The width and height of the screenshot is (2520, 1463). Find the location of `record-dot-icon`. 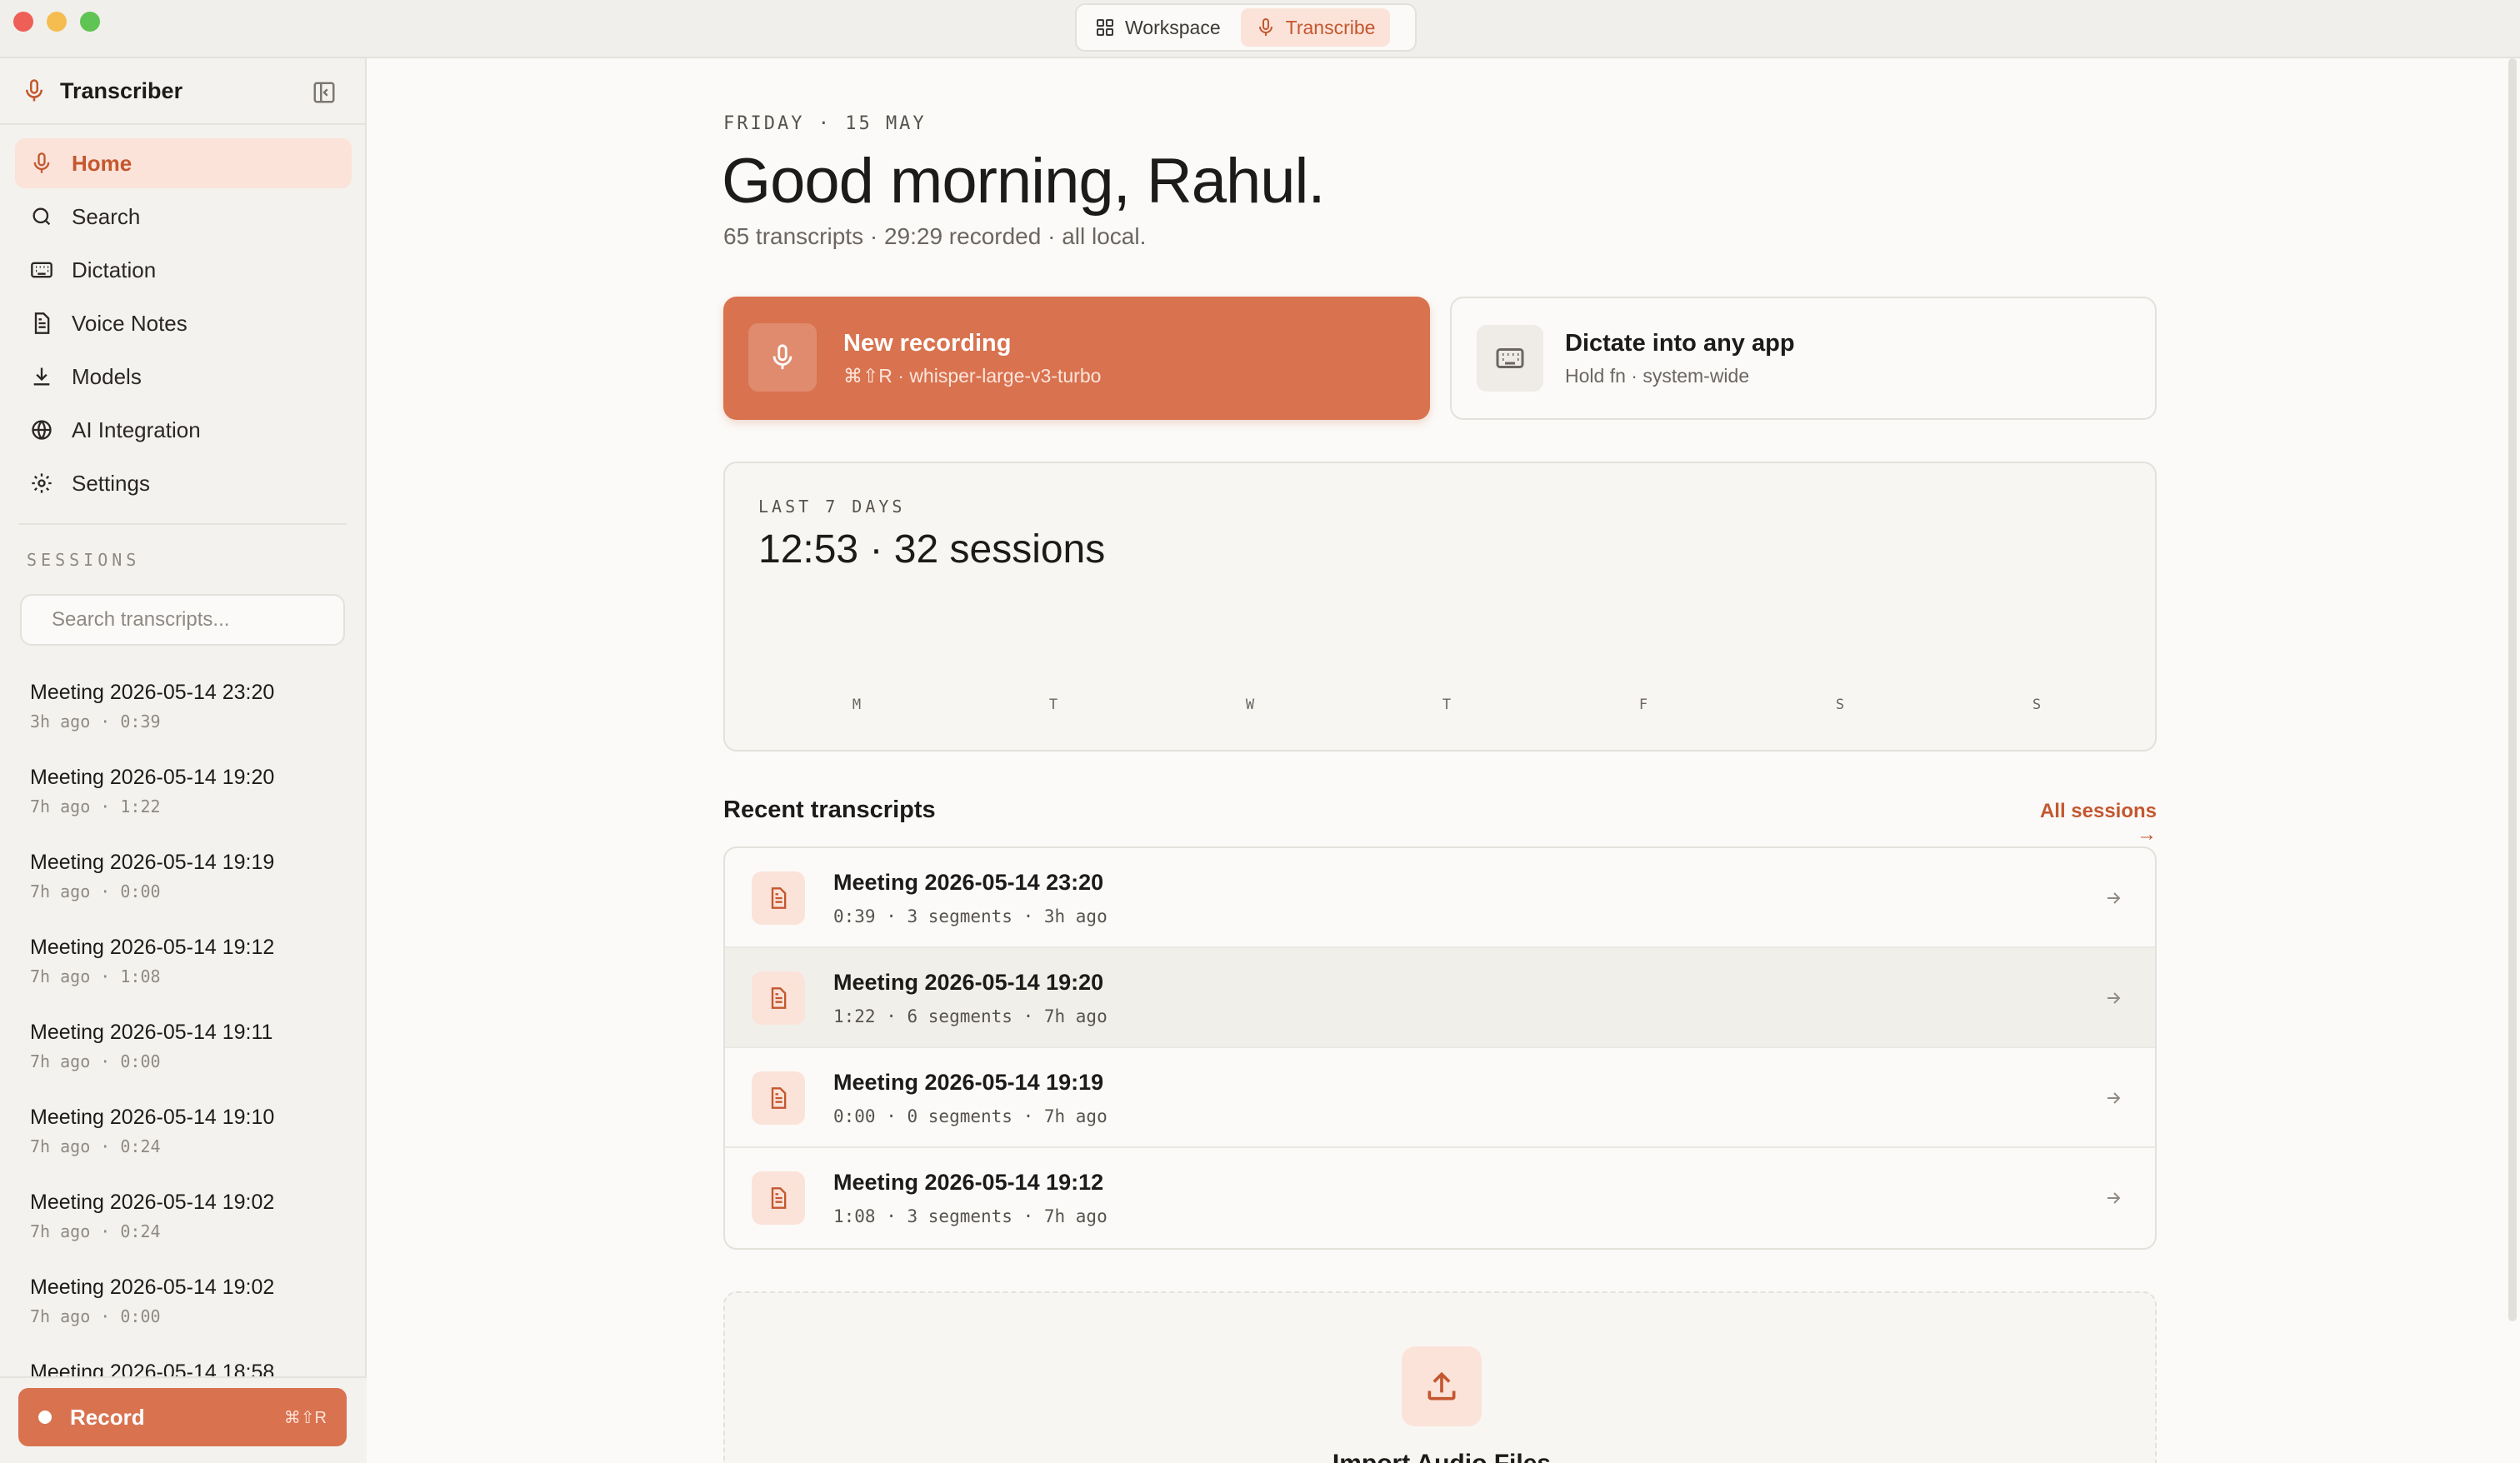

record-dot-icon is located at coordinates (45, 1417).